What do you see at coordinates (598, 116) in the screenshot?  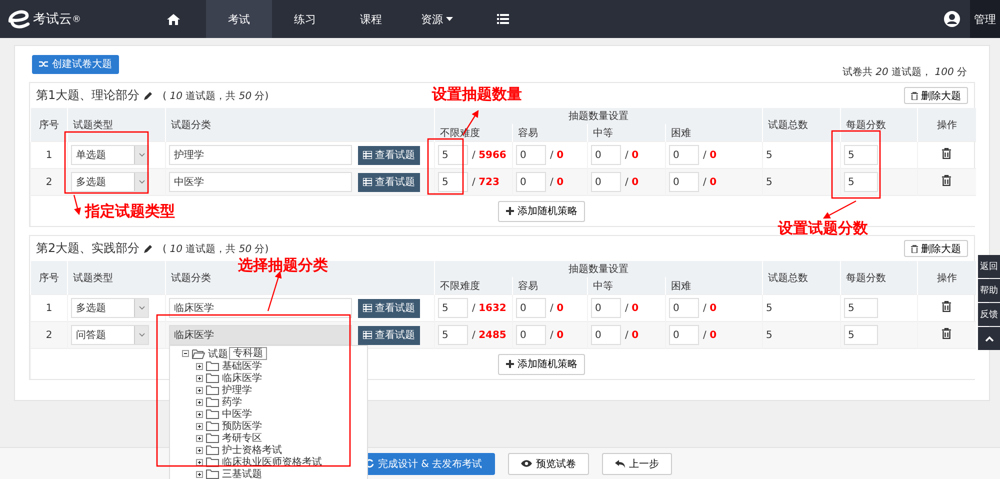 I see `column-group-header: 抽题数量设置` at bounding box center [598, 116].